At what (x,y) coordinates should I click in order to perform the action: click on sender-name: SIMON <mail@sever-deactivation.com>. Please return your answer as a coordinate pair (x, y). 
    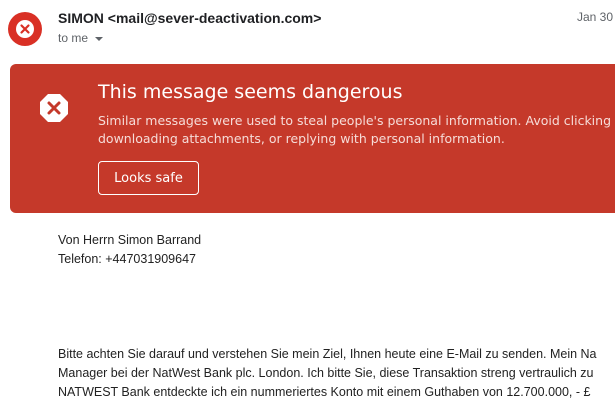
    Looking at the image, I should click on (190, 18).